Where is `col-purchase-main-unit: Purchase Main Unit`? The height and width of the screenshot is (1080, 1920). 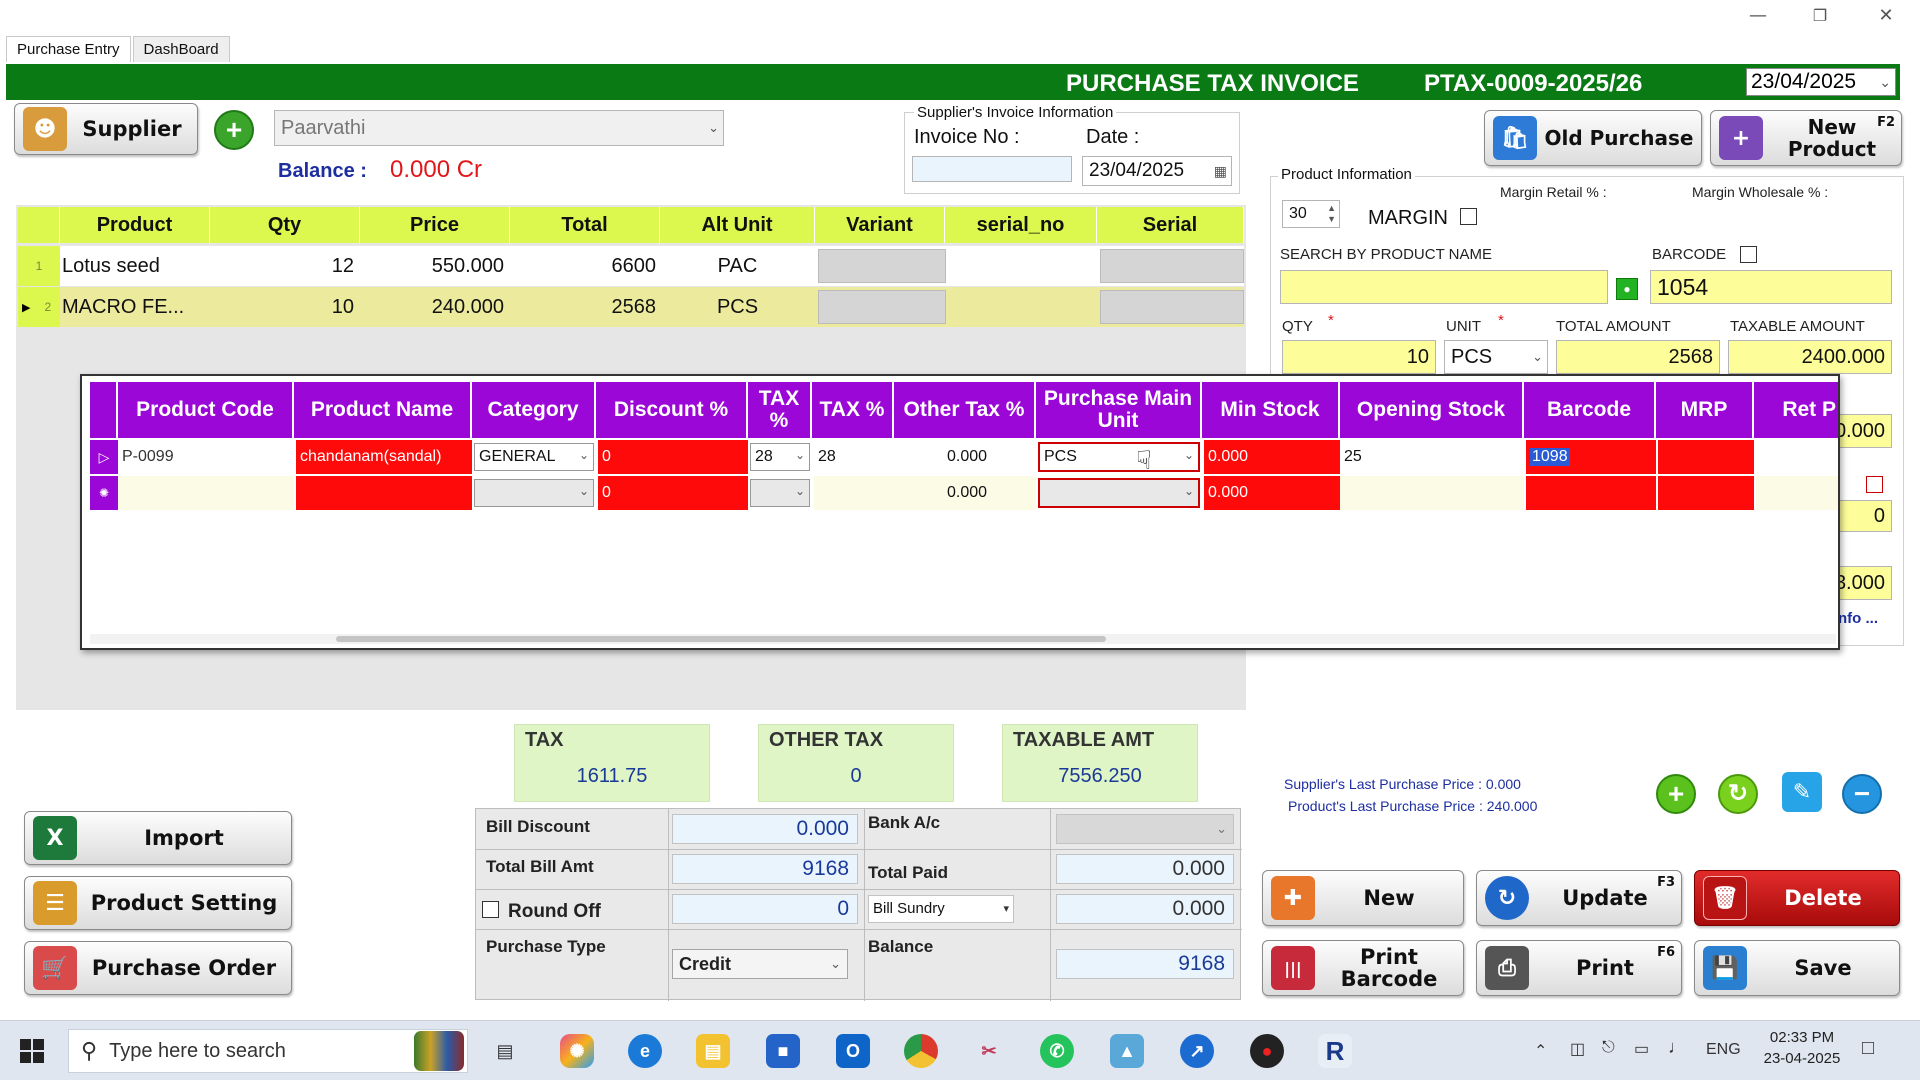 col-purchase-main-unit: Purchase Main Unit is located at coordinates (1119, 410).